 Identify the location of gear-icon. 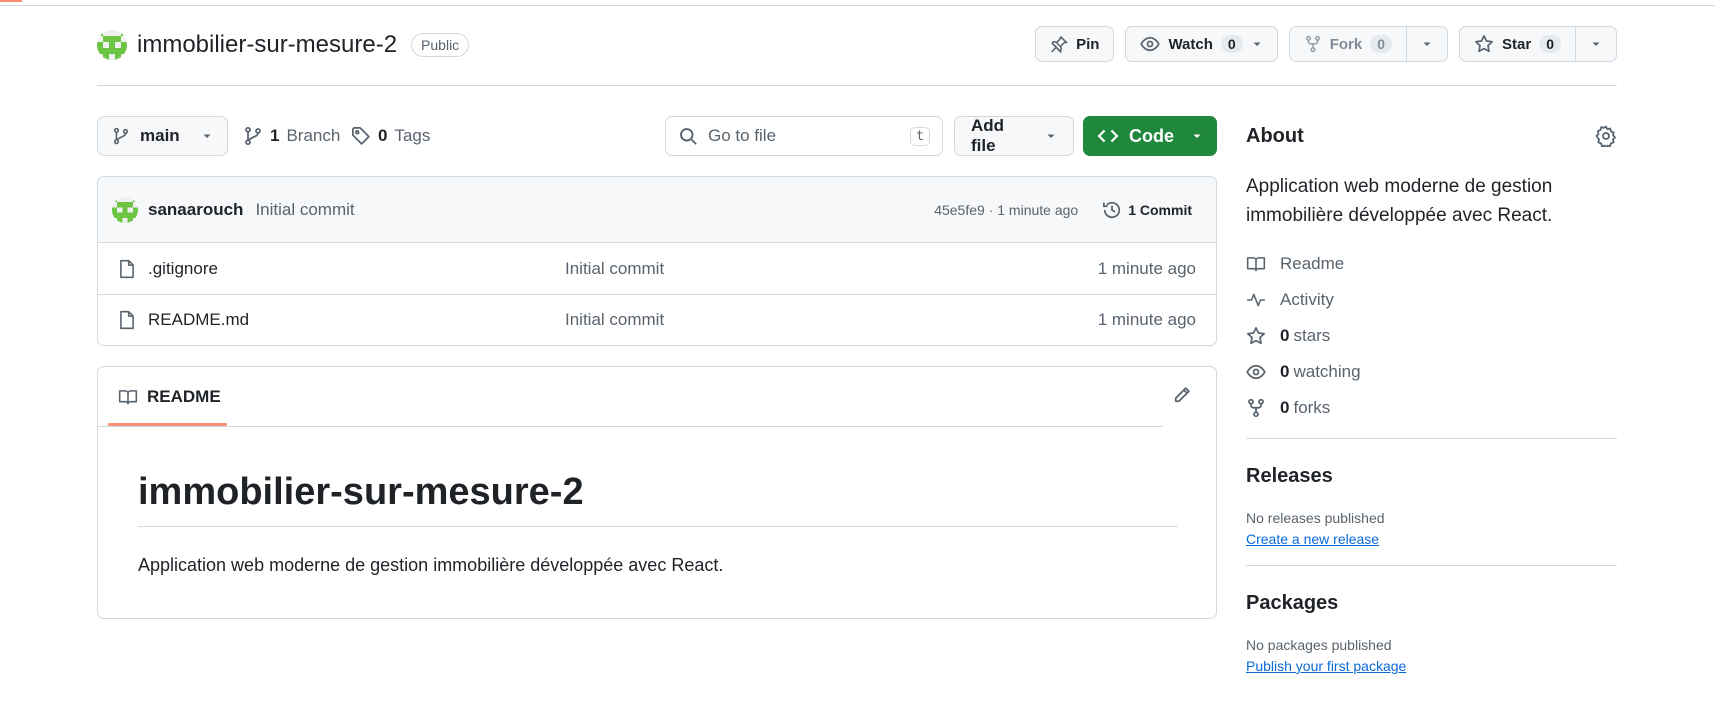
(1606, 136).